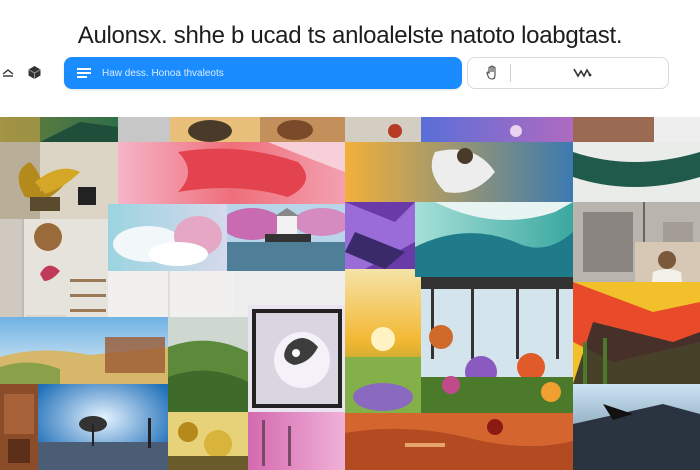 The height and width of the screenshot is (470, 700). Describe the element at coordinates (497, 345) in the screenshot. I see `tile-garden-greenhouse` at that location.